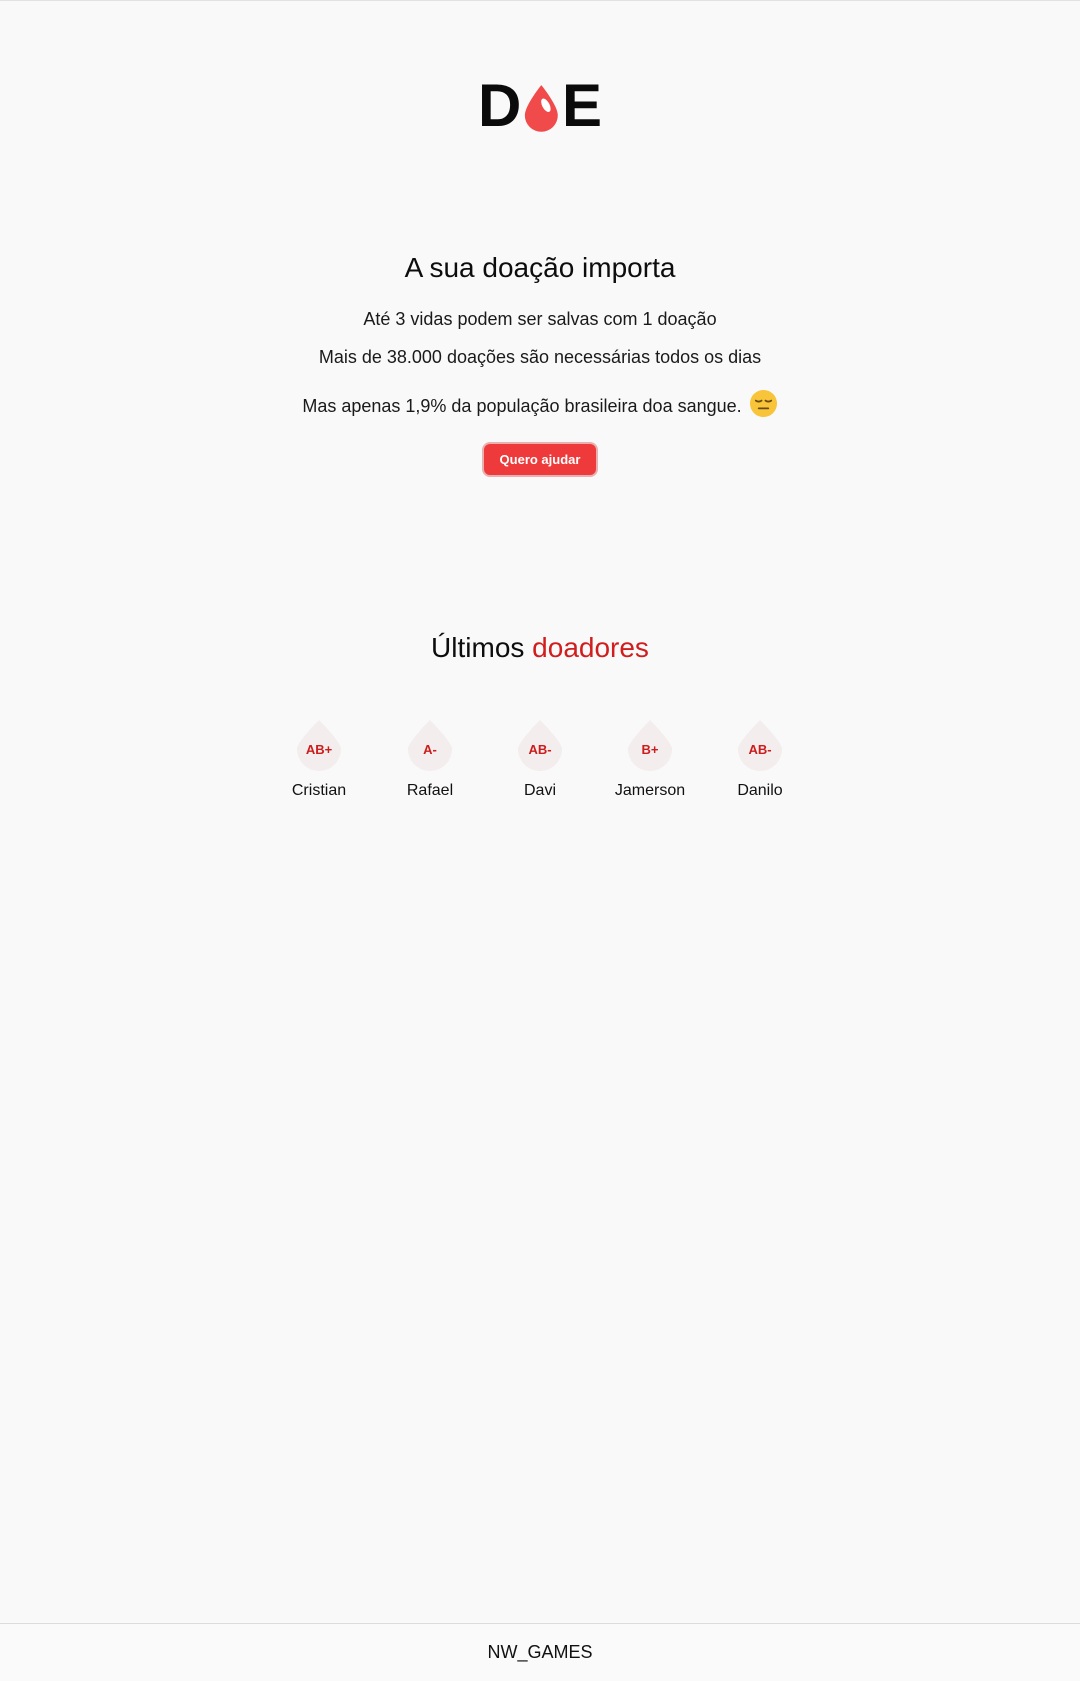  I want to click on donor-name: Cristian, so click(319, 790).